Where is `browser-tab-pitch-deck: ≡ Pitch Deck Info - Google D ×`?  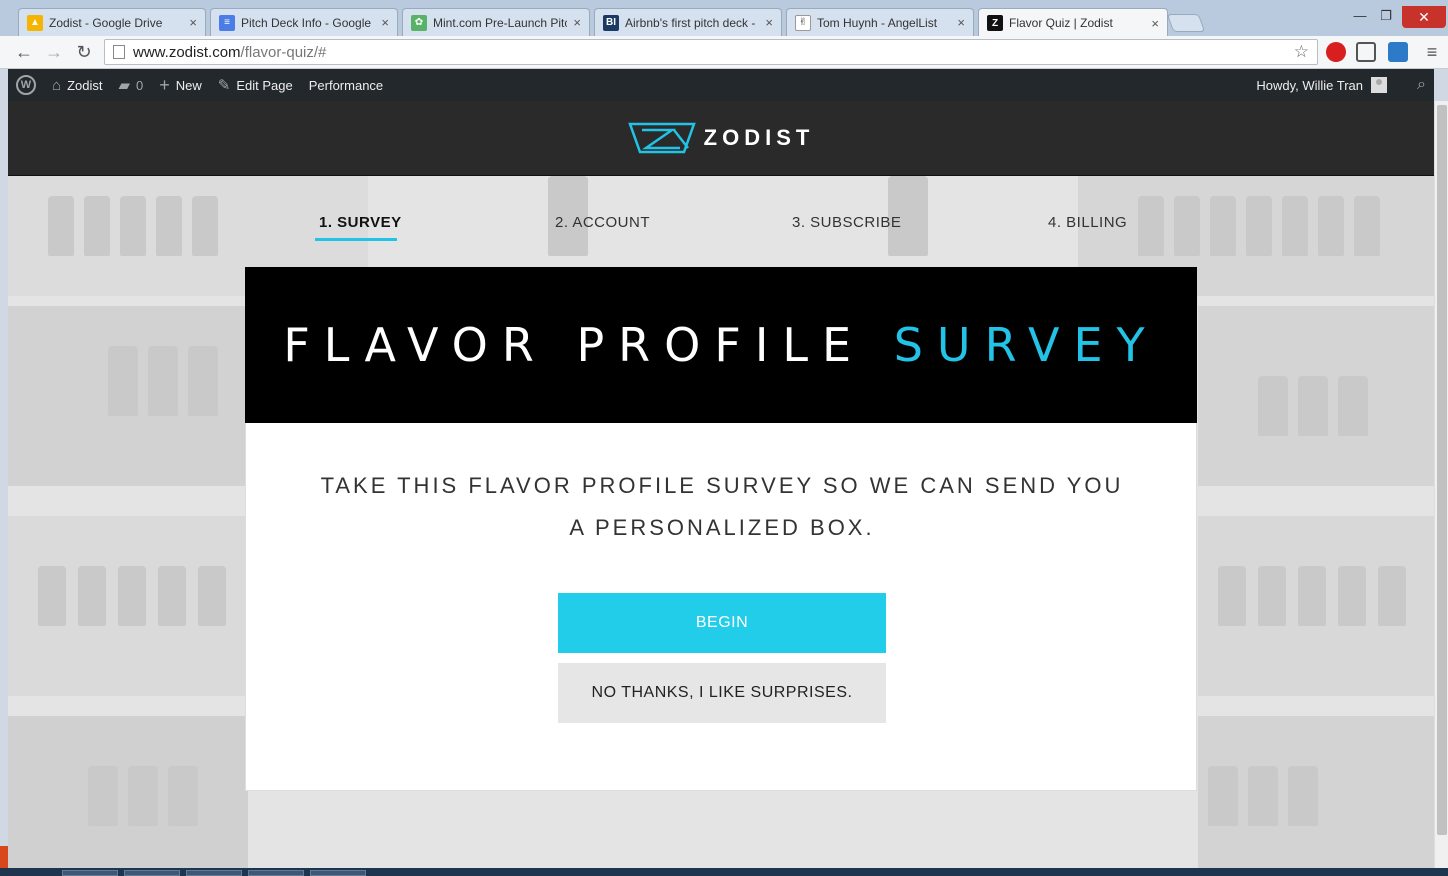
browser-tab-pitch-deck: ≡ Pitch Deck Info - Google D × is located at coordinates (304, 22).